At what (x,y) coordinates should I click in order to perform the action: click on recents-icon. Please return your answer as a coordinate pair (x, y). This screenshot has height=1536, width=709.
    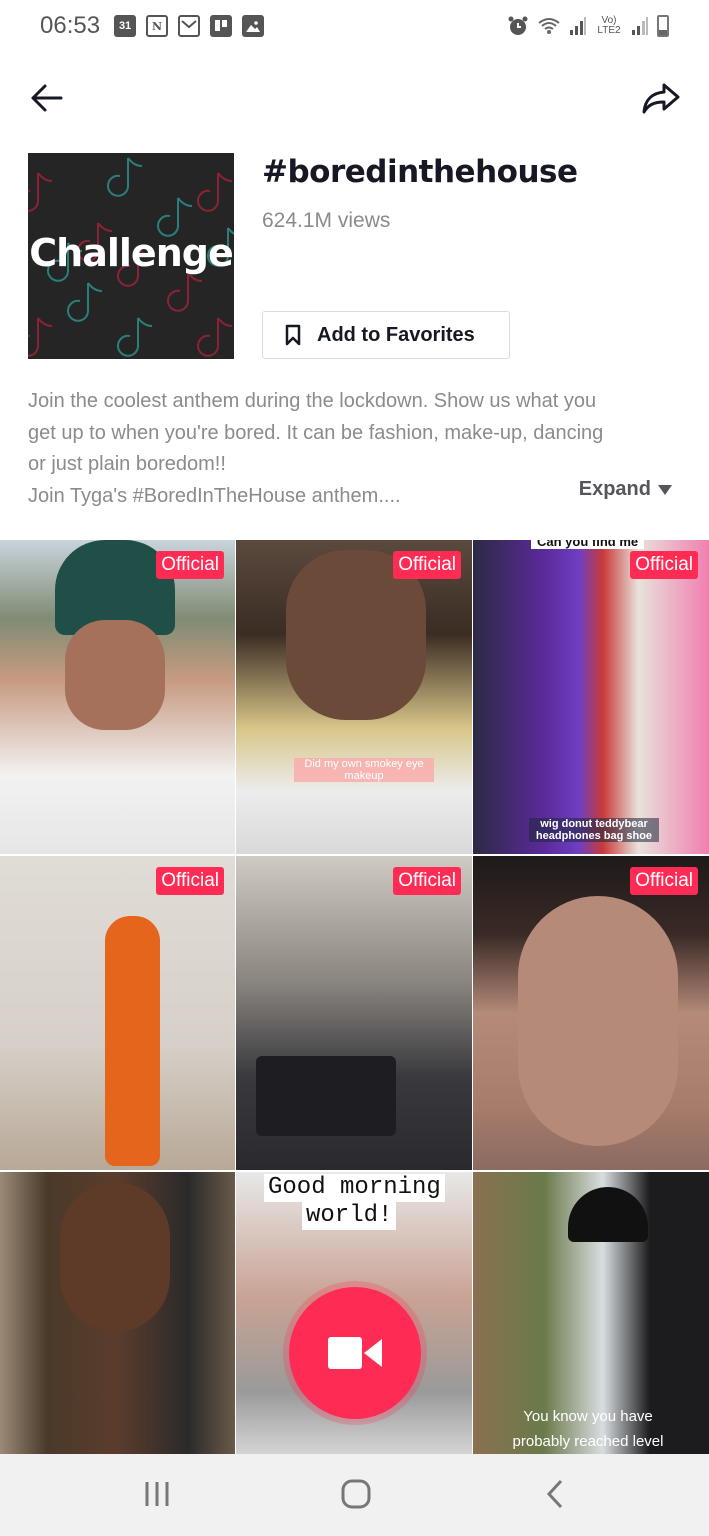
    Looking at the image, I should click on (157, 1494).